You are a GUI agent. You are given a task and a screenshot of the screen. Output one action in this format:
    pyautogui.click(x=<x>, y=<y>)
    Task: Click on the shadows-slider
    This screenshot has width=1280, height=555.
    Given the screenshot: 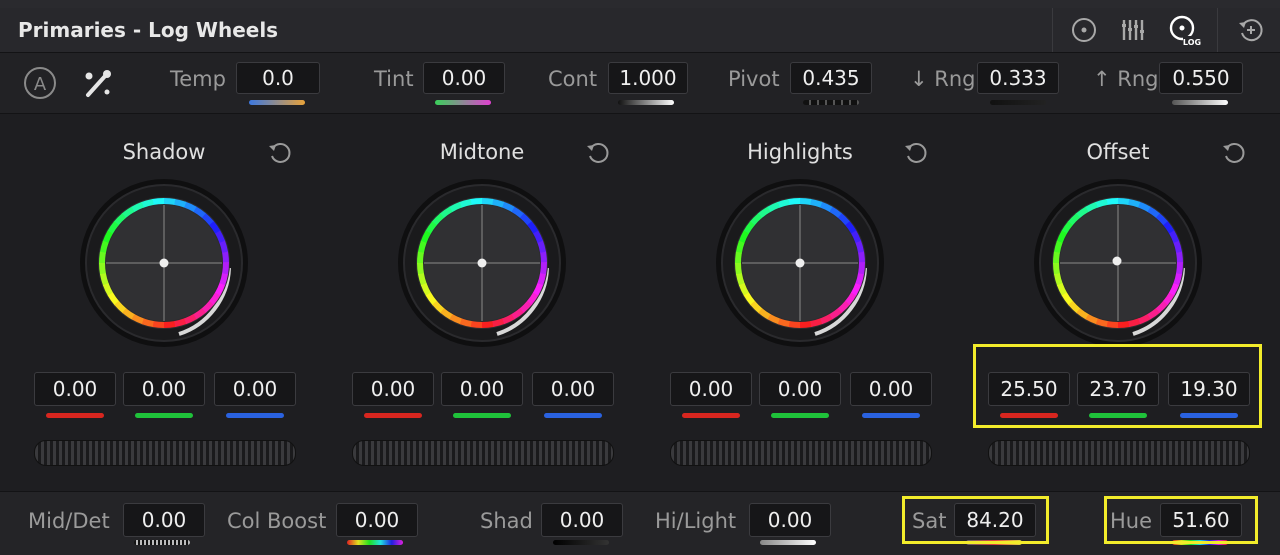 What is the action you would take?
    pyautogui.click(x=581, y=542)
    